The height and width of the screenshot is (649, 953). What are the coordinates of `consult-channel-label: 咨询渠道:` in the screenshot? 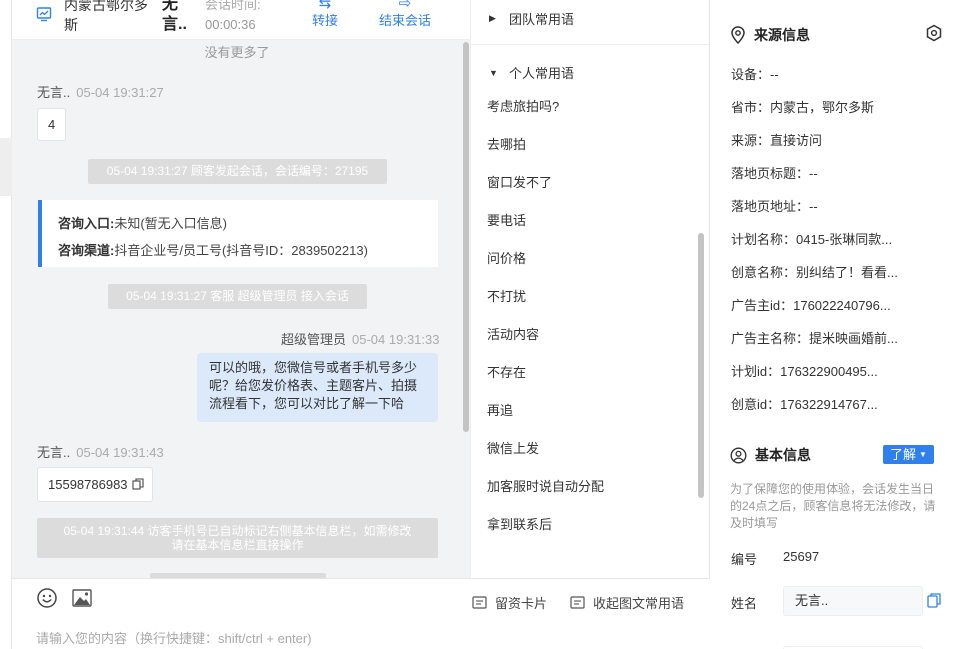 It's located at (86, 250).